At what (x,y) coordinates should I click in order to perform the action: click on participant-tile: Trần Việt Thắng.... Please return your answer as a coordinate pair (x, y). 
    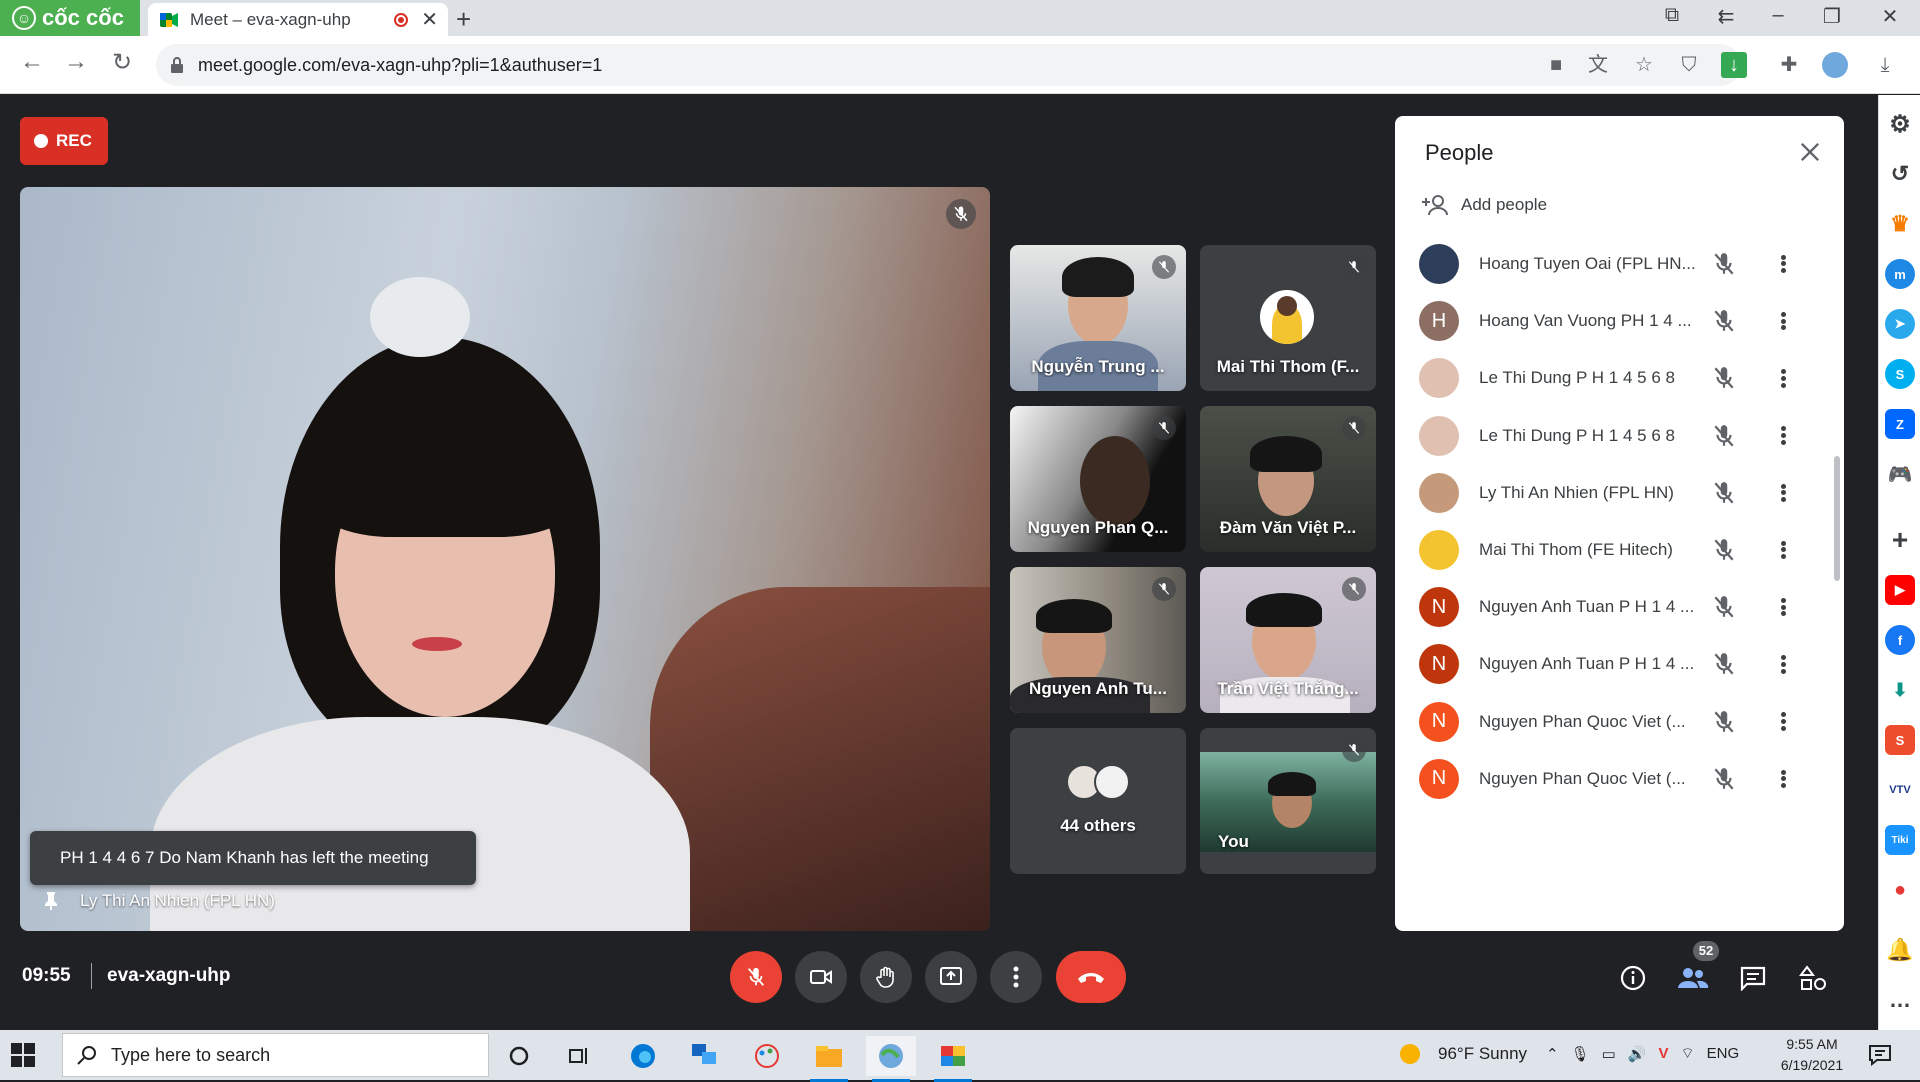
    Looking at the image, I should click on (1288, 640).